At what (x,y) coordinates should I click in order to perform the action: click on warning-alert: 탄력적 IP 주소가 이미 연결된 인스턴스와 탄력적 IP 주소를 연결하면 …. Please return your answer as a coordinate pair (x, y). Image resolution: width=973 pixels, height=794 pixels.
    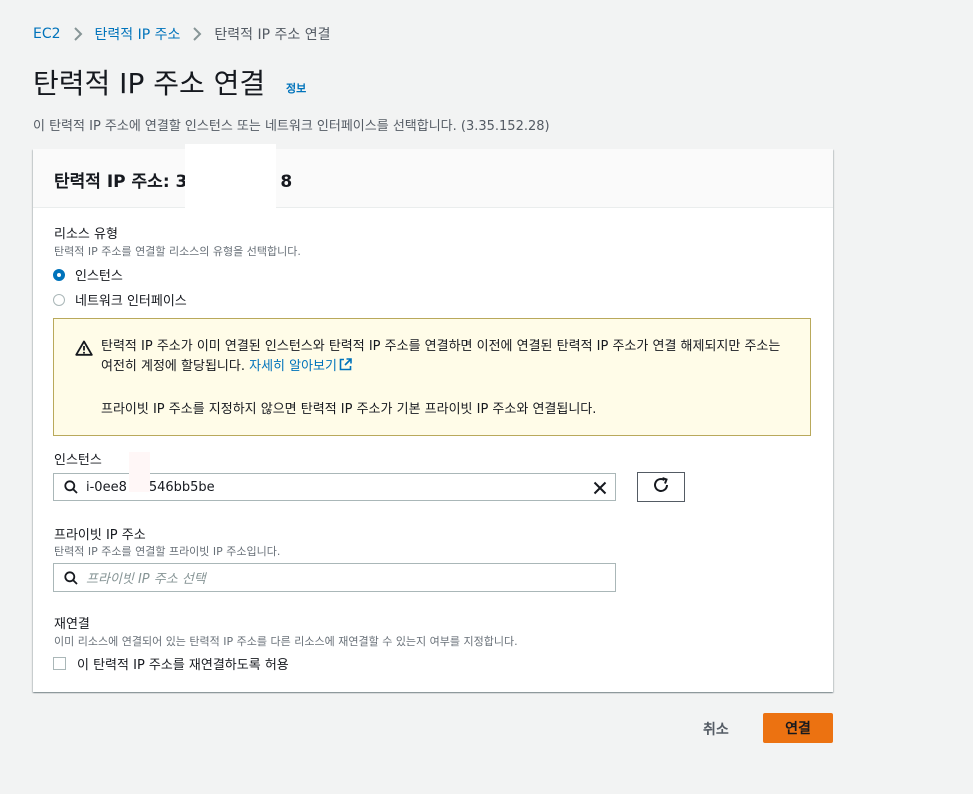
    Looking at the image, I should click on (432, 377).